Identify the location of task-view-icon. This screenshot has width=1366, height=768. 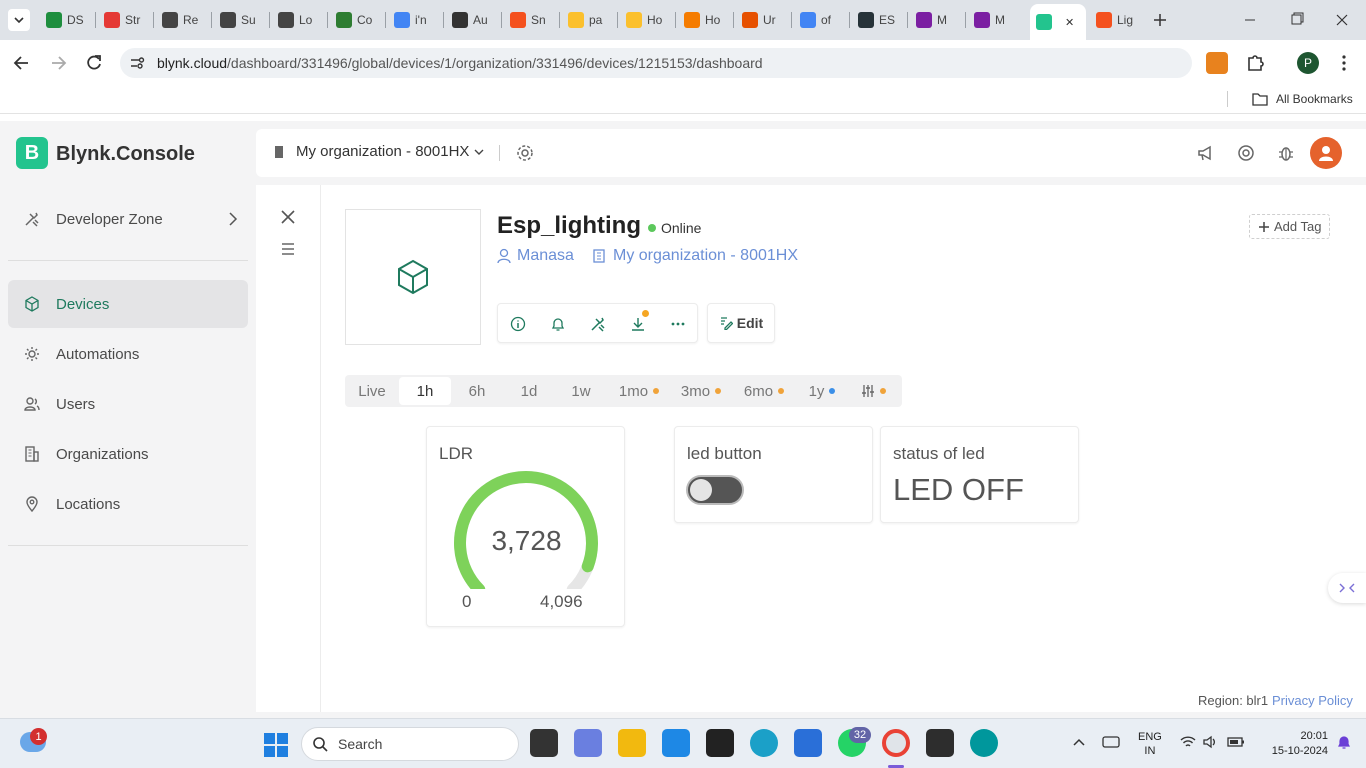
(544, 743).